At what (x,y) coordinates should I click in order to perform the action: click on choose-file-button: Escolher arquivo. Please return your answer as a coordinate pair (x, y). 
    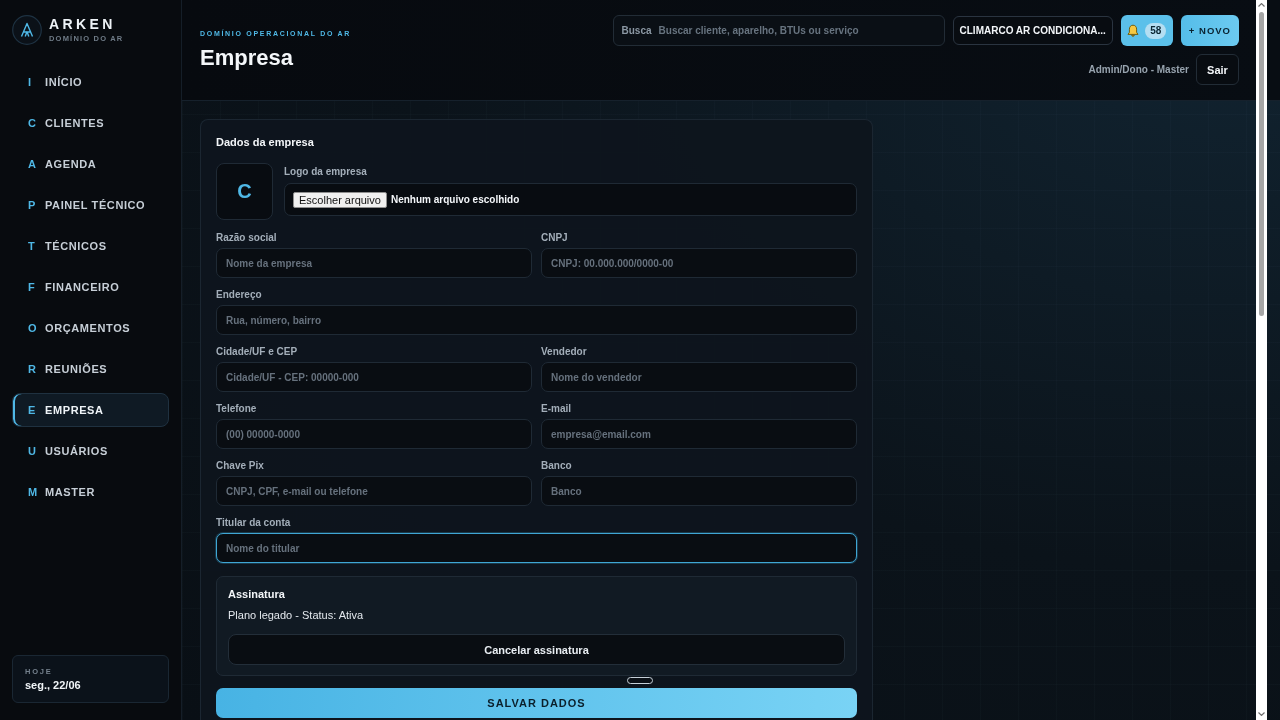
    Looking at the image, I should click on (340, 199).